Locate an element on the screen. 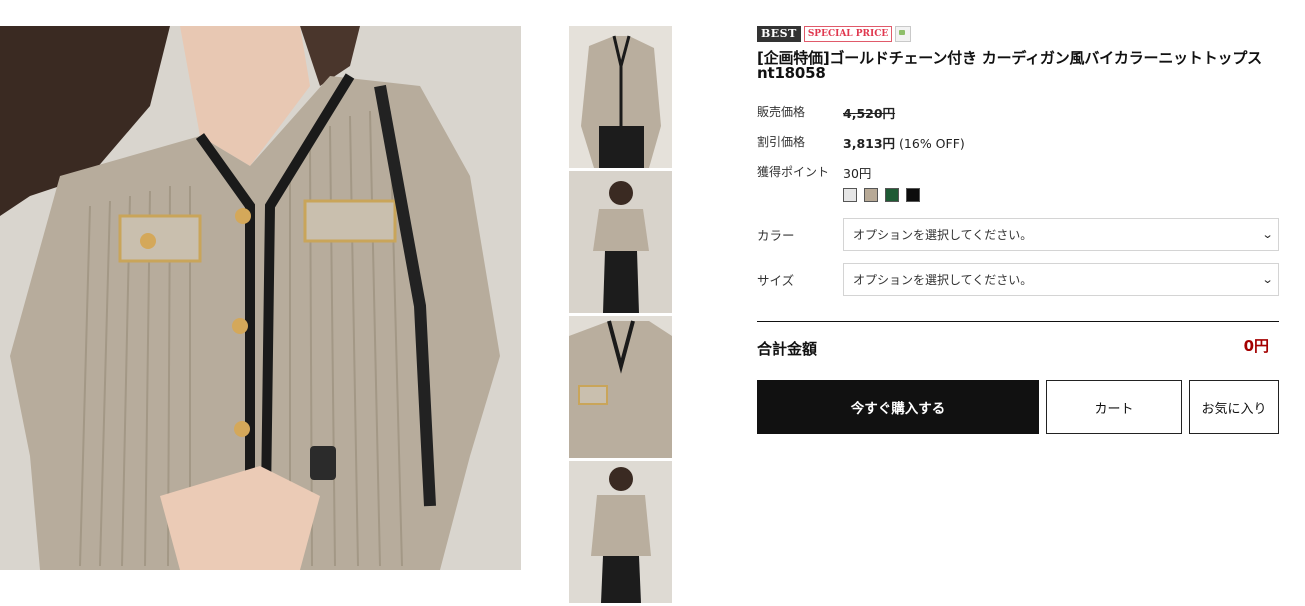 The height and width of the screenshot is (606, 1305). add-to-cart-button: カート is located at coordinates (1114, 407).